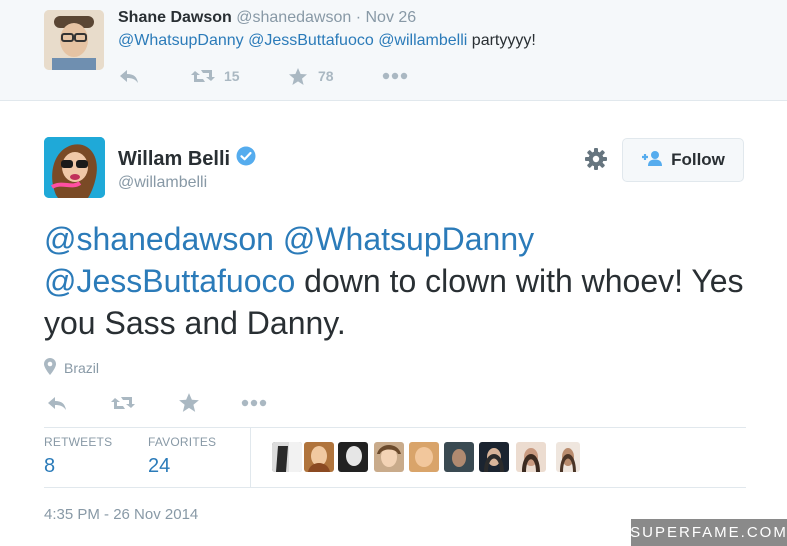 The width and height of the screenshot is (787, 546). I want to click on tweet-time: Nov 26, so click(390, 17).